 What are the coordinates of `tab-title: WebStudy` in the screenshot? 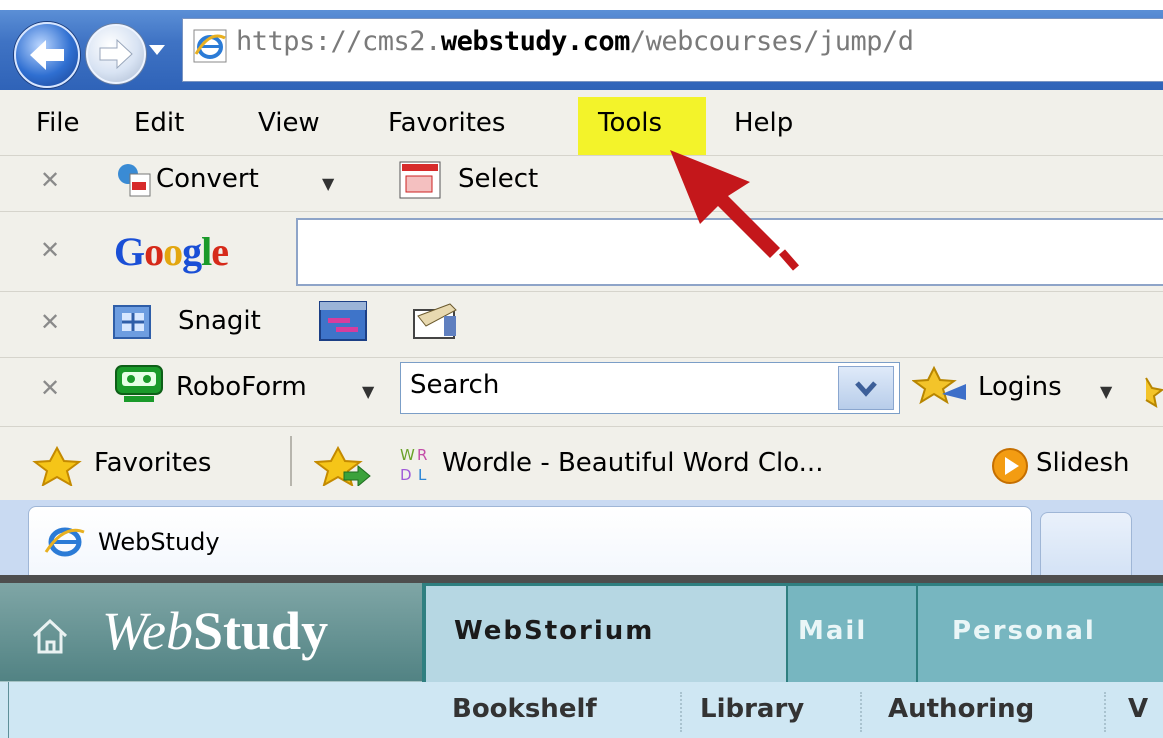 It's located at (159, 542).